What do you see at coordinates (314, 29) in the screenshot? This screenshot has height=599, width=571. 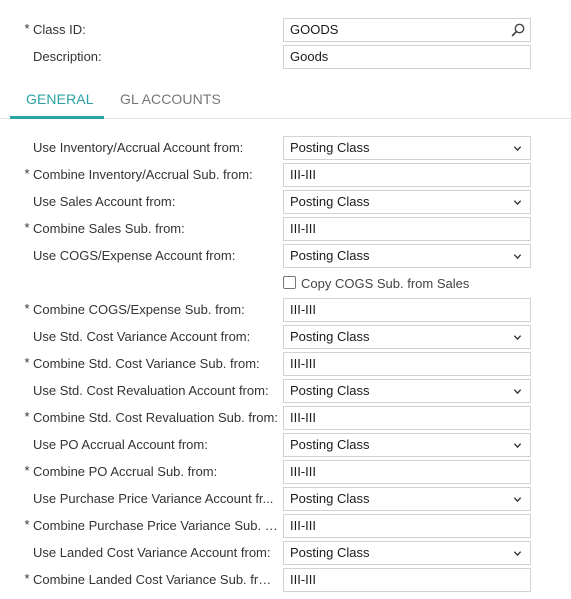 I see `class-id-value: GOODS` at bounding box center [314, 29].